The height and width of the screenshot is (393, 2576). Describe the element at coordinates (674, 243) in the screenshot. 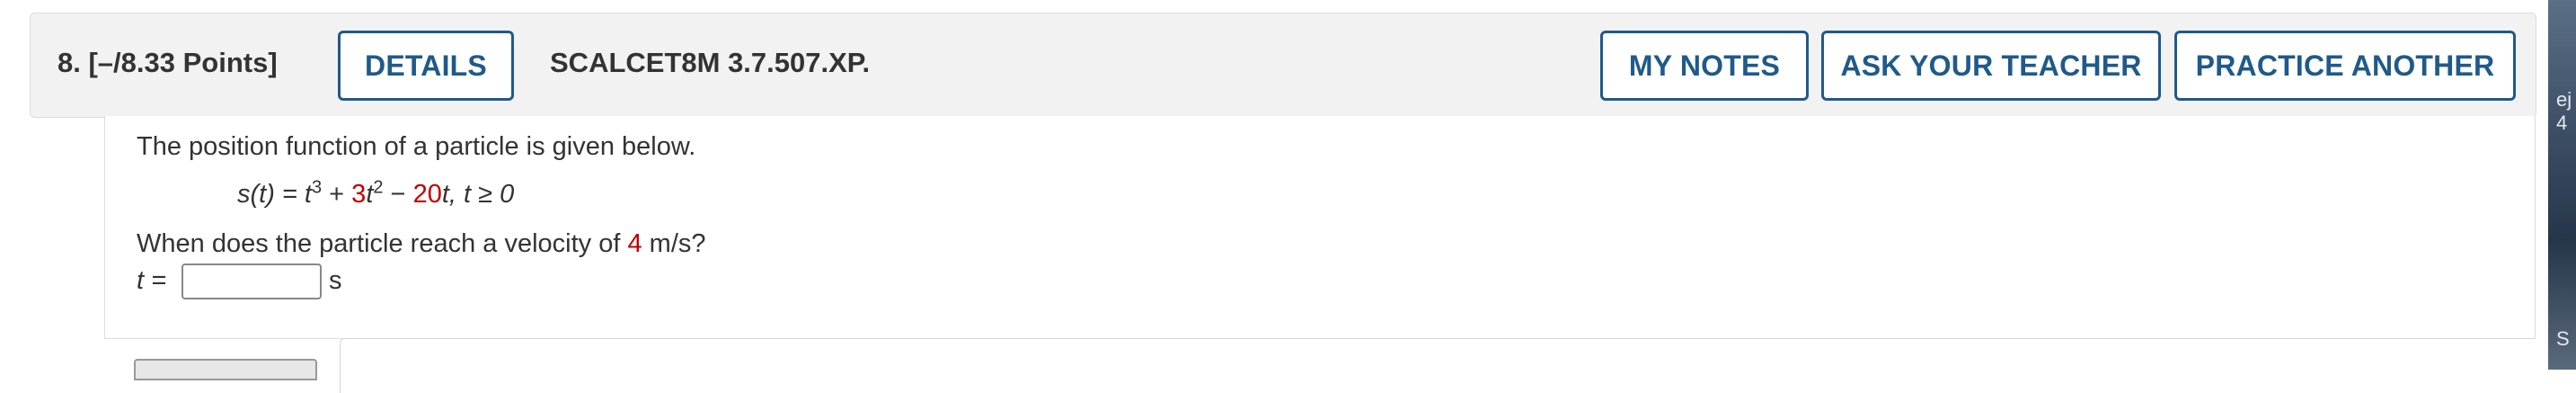

I see `prompt-after: m/s?` at that location.